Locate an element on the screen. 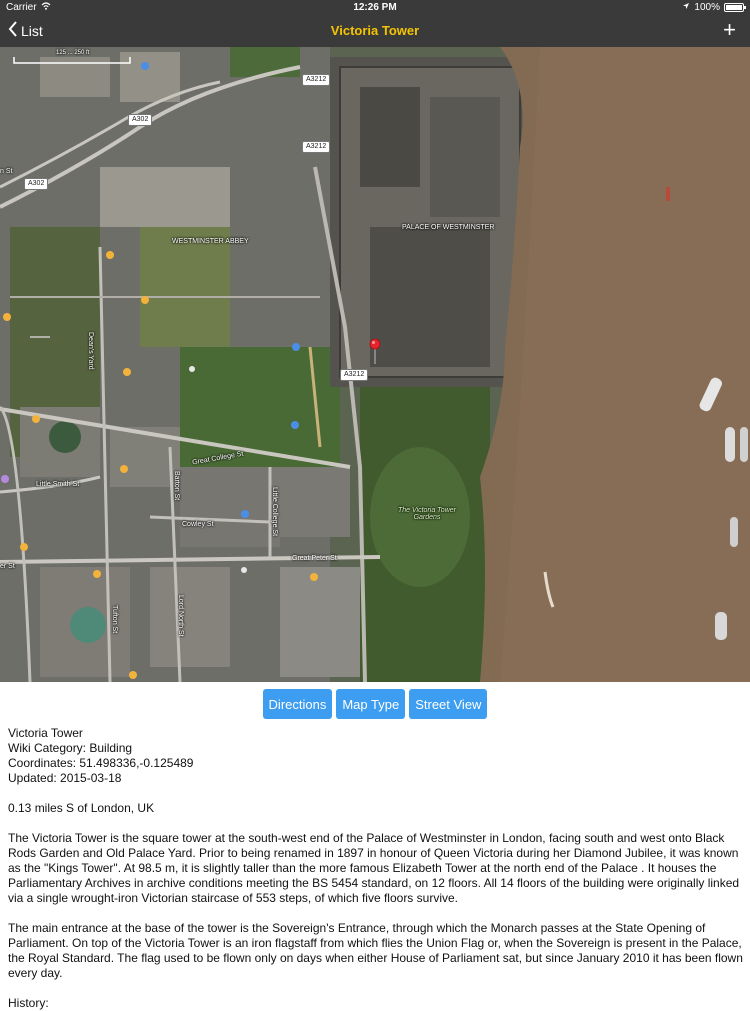 The height and width of the screenshot is (1011, 750). map-label-great-peter-st: Great Peter St is located at coordinates (314, 558).